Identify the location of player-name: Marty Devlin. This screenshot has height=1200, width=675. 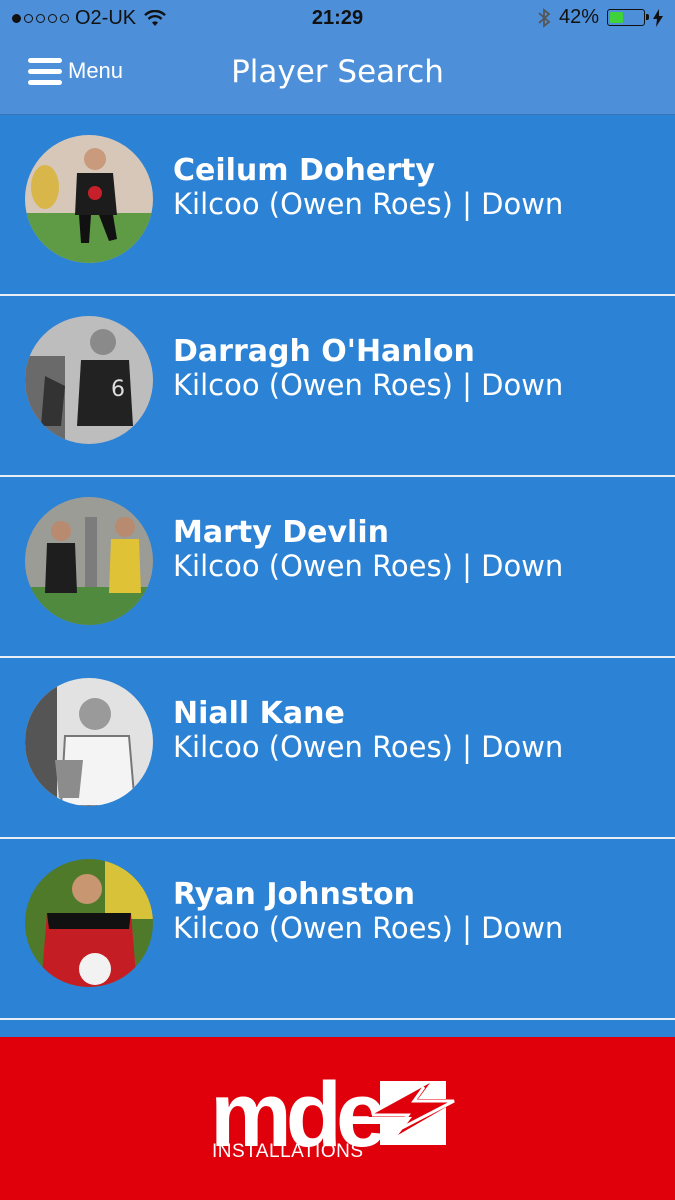
(281, 532).